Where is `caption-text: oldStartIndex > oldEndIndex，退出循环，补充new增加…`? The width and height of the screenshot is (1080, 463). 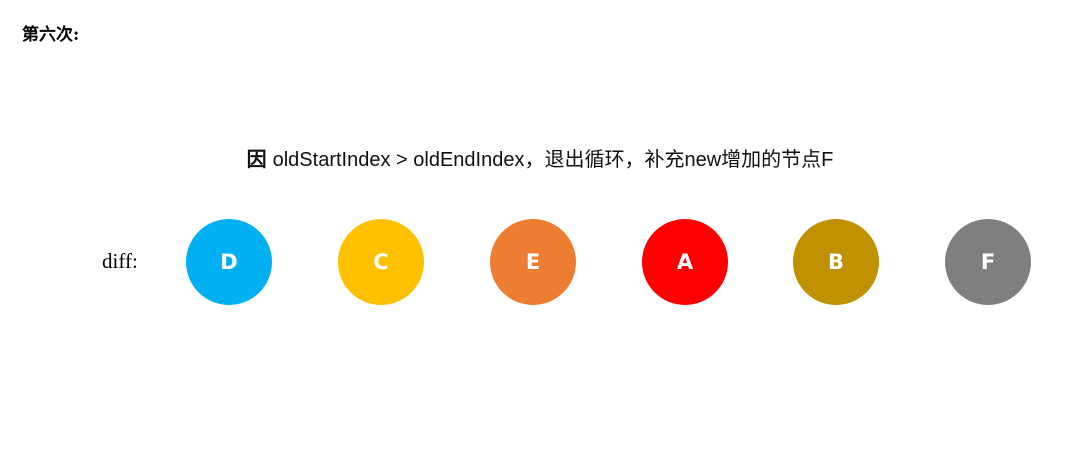
caption-text: oldStartIndex > oldEndIndex，退出循环，补充new增加… is located at coordinates (553, 160).